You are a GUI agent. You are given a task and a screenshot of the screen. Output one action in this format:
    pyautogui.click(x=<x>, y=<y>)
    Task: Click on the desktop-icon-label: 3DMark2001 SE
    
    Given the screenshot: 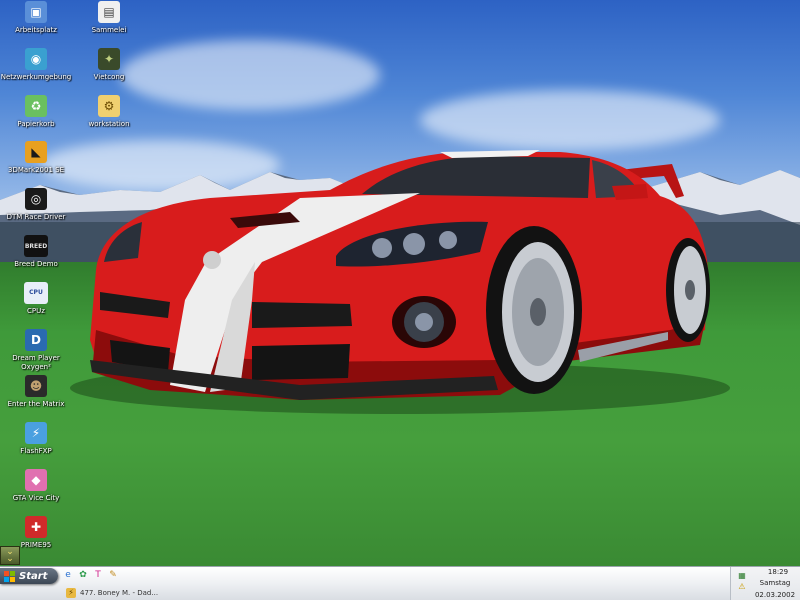 What is the action you would take?
    pyautogui.click(x=35, y=170)
    